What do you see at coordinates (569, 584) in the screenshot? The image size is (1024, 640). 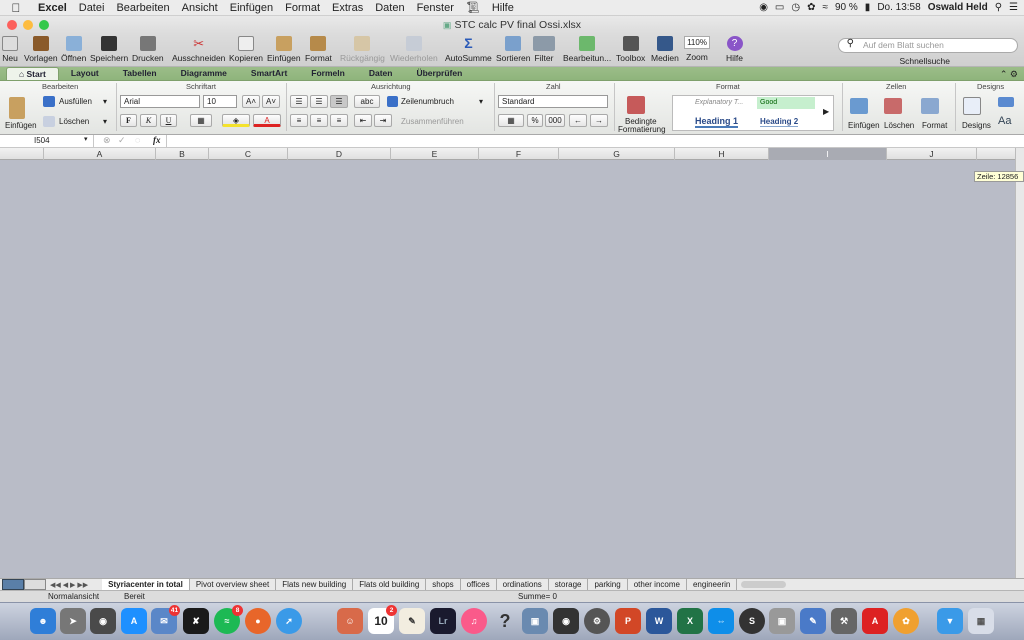 I see `sheet-tab: storage` at bounding box center [569, 584].